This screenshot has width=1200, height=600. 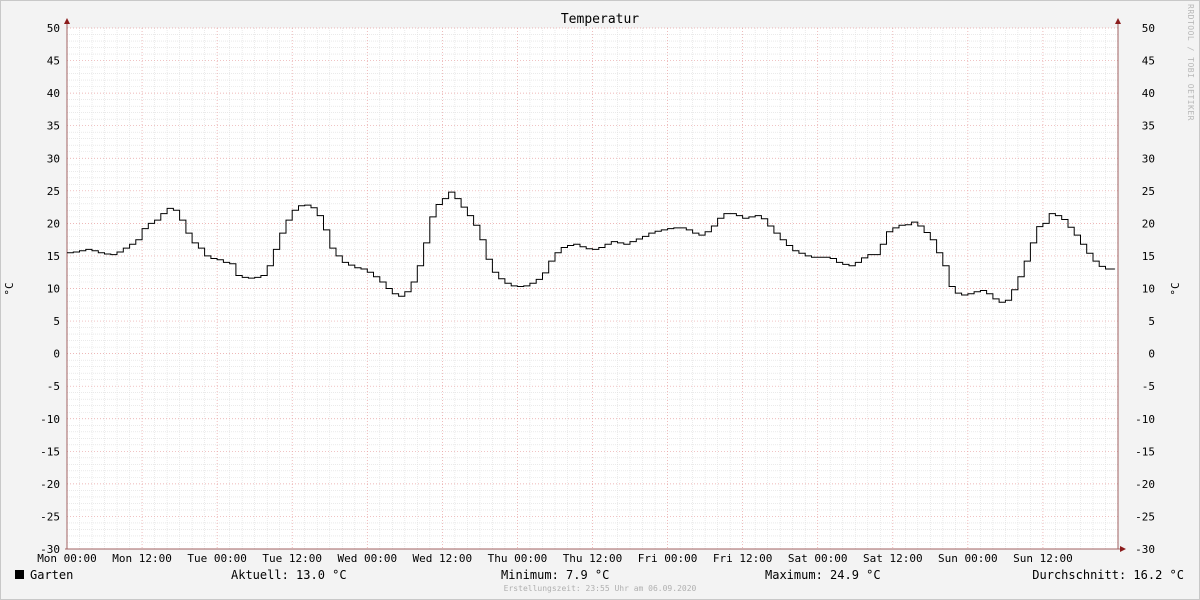 What do you see at coordinates (67, 21) in the screenshot?
I see `y-axis-arrow-left` at bounding box center [67, 21].